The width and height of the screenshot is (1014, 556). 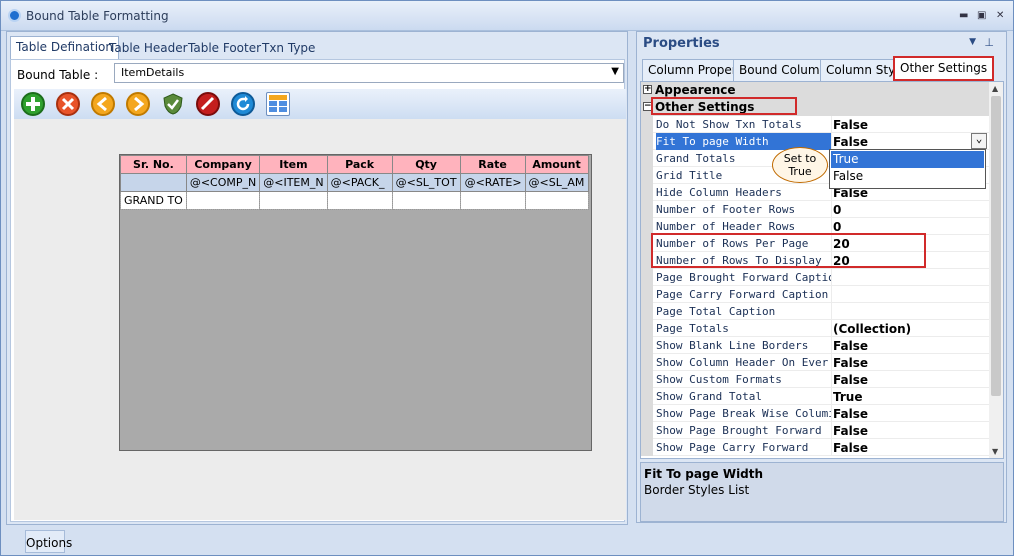 What do you see at coordinates (243, 104) in the screenshot?
I see `refresh-icon` at bounding box center [243, 104].